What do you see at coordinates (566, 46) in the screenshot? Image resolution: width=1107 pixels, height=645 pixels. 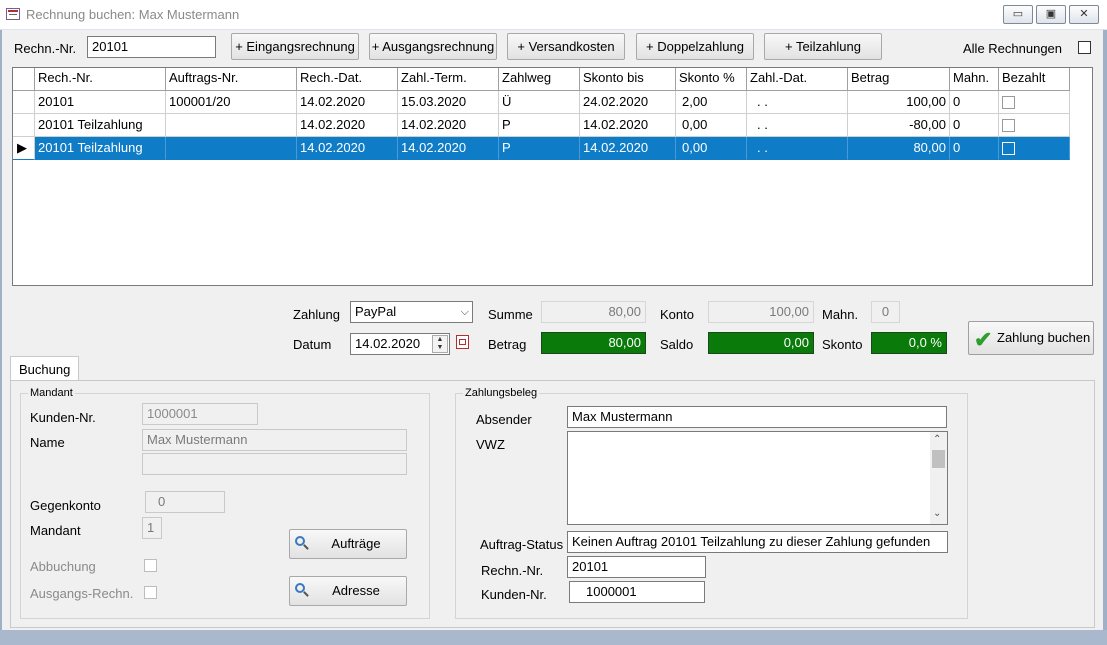 I see `versandkosten-button: + Versandkosten` at bounding box center [566, 46].